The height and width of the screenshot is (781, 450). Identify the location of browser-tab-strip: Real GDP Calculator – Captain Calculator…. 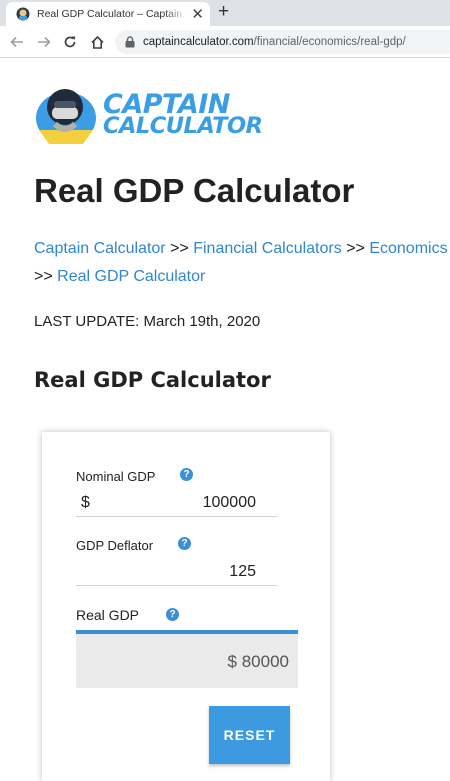
(225, 13).